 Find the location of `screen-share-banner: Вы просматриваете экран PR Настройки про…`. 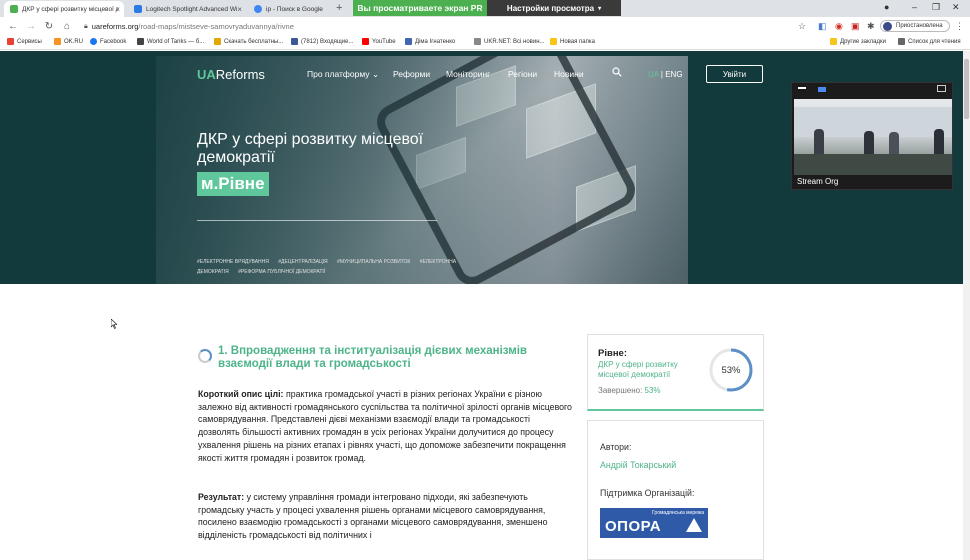

screen-share-banner: Вы просматриваете экран PR Настройки про… is located at coordinates (487, 8).